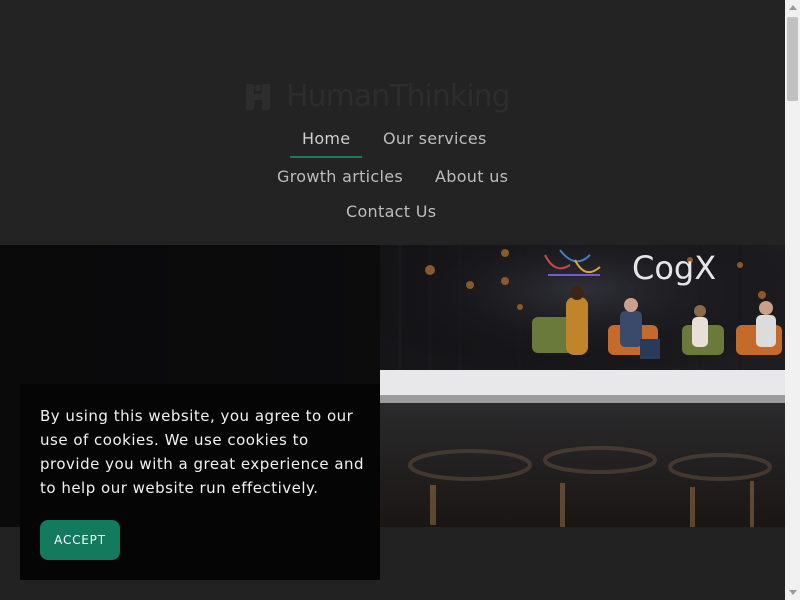 The image size is (800, 600). What do you see at coordinates (793, 7) in the screenshot?
I see `scroll-up-arrow-icon` at bounding box center [793, 7].